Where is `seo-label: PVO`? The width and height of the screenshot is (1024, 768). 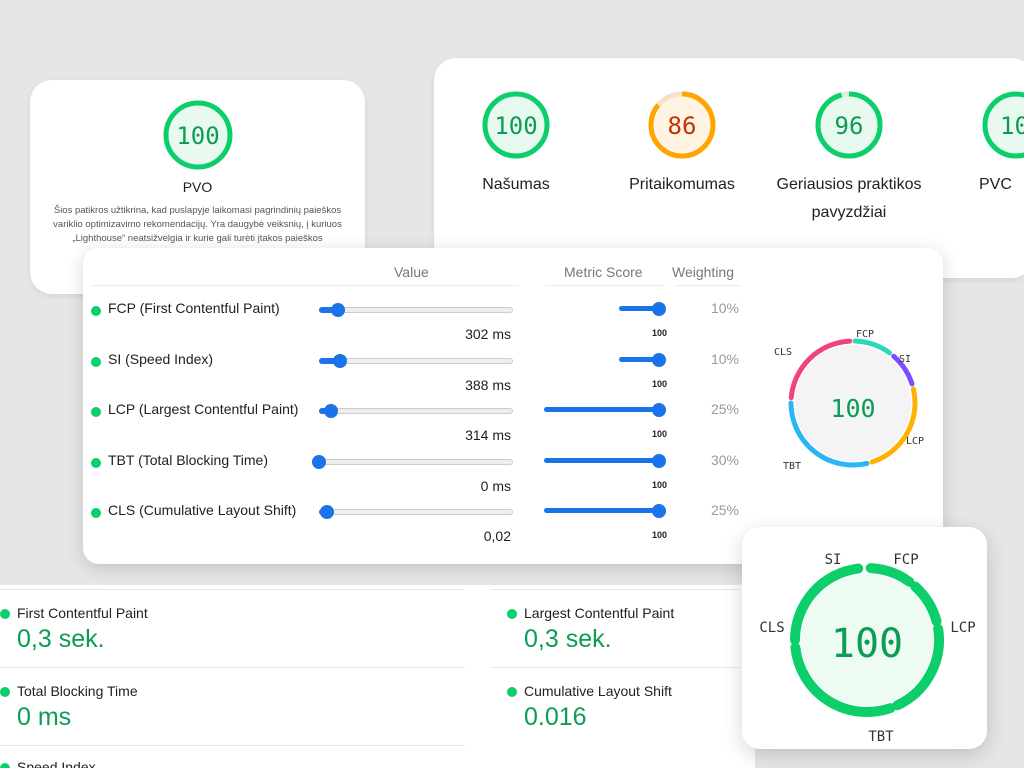 seo-label: PVO is located at coordinates (197, 187).